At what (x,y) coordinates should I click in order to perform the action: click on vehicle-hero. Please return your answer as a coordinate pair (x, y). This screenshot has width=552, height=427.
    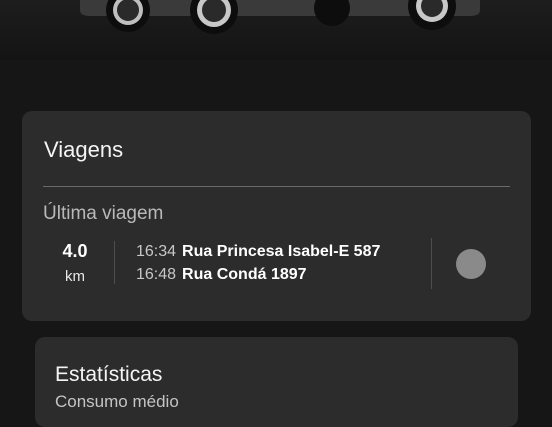
    Looking at the image, I should click on (276, 30).